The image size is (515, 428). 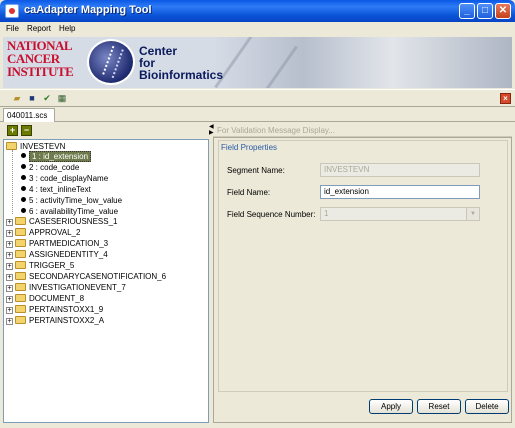 I want to click on tab-document: 040011.scs, so click(x=29, y=115).